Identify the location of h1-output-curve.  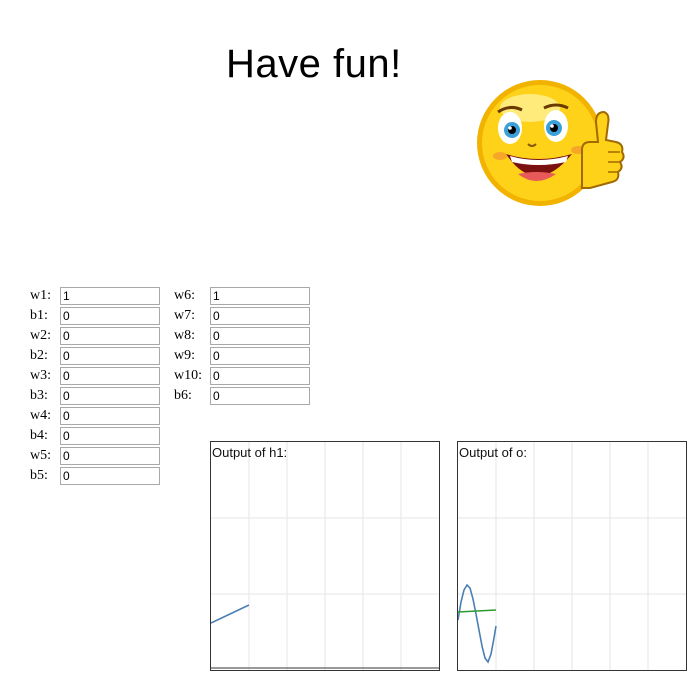
(230, 614).